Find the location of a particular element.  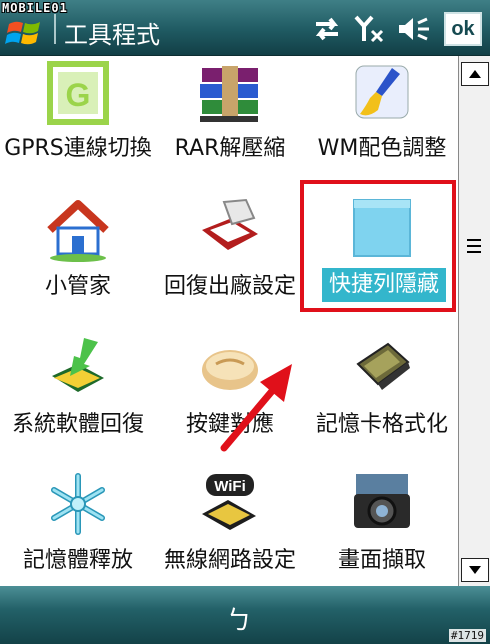

no-signal-icon is located at coordinates (370, 29).